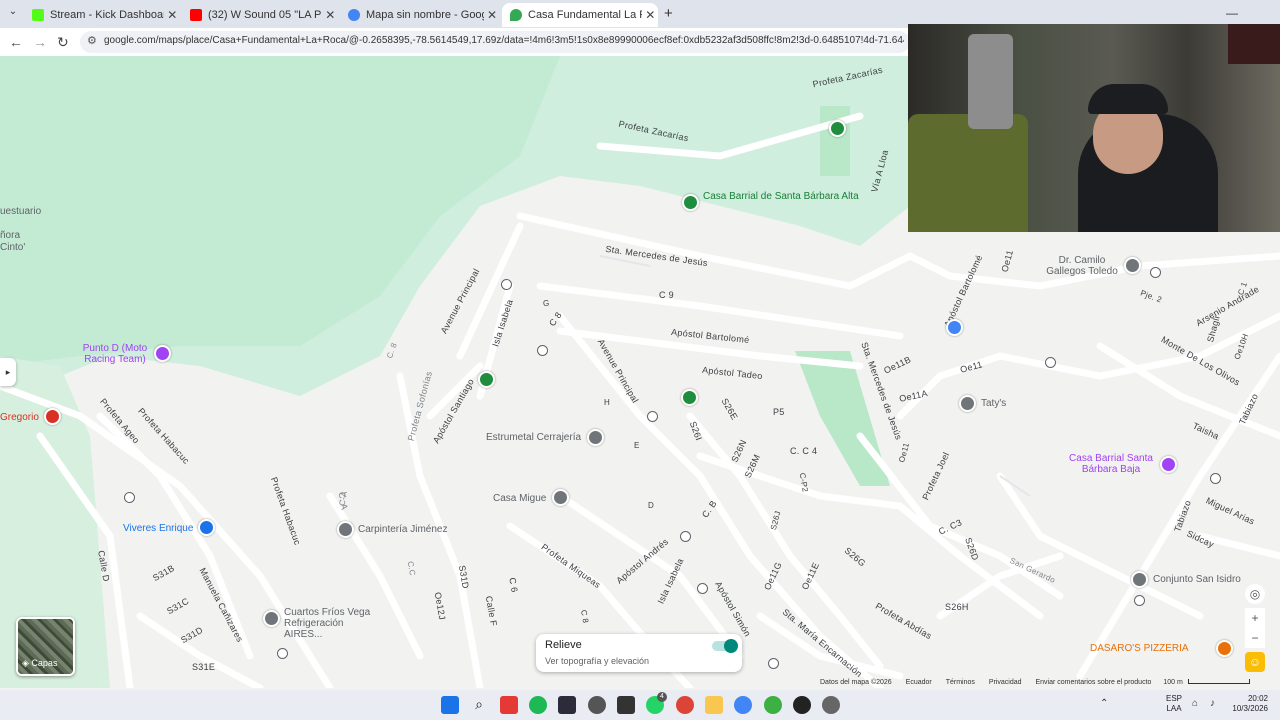 This screenshot has width=1280, height=720. Describe the element at coordinates (802, 705) in the screenshot. I see `obs-icon` at that location.